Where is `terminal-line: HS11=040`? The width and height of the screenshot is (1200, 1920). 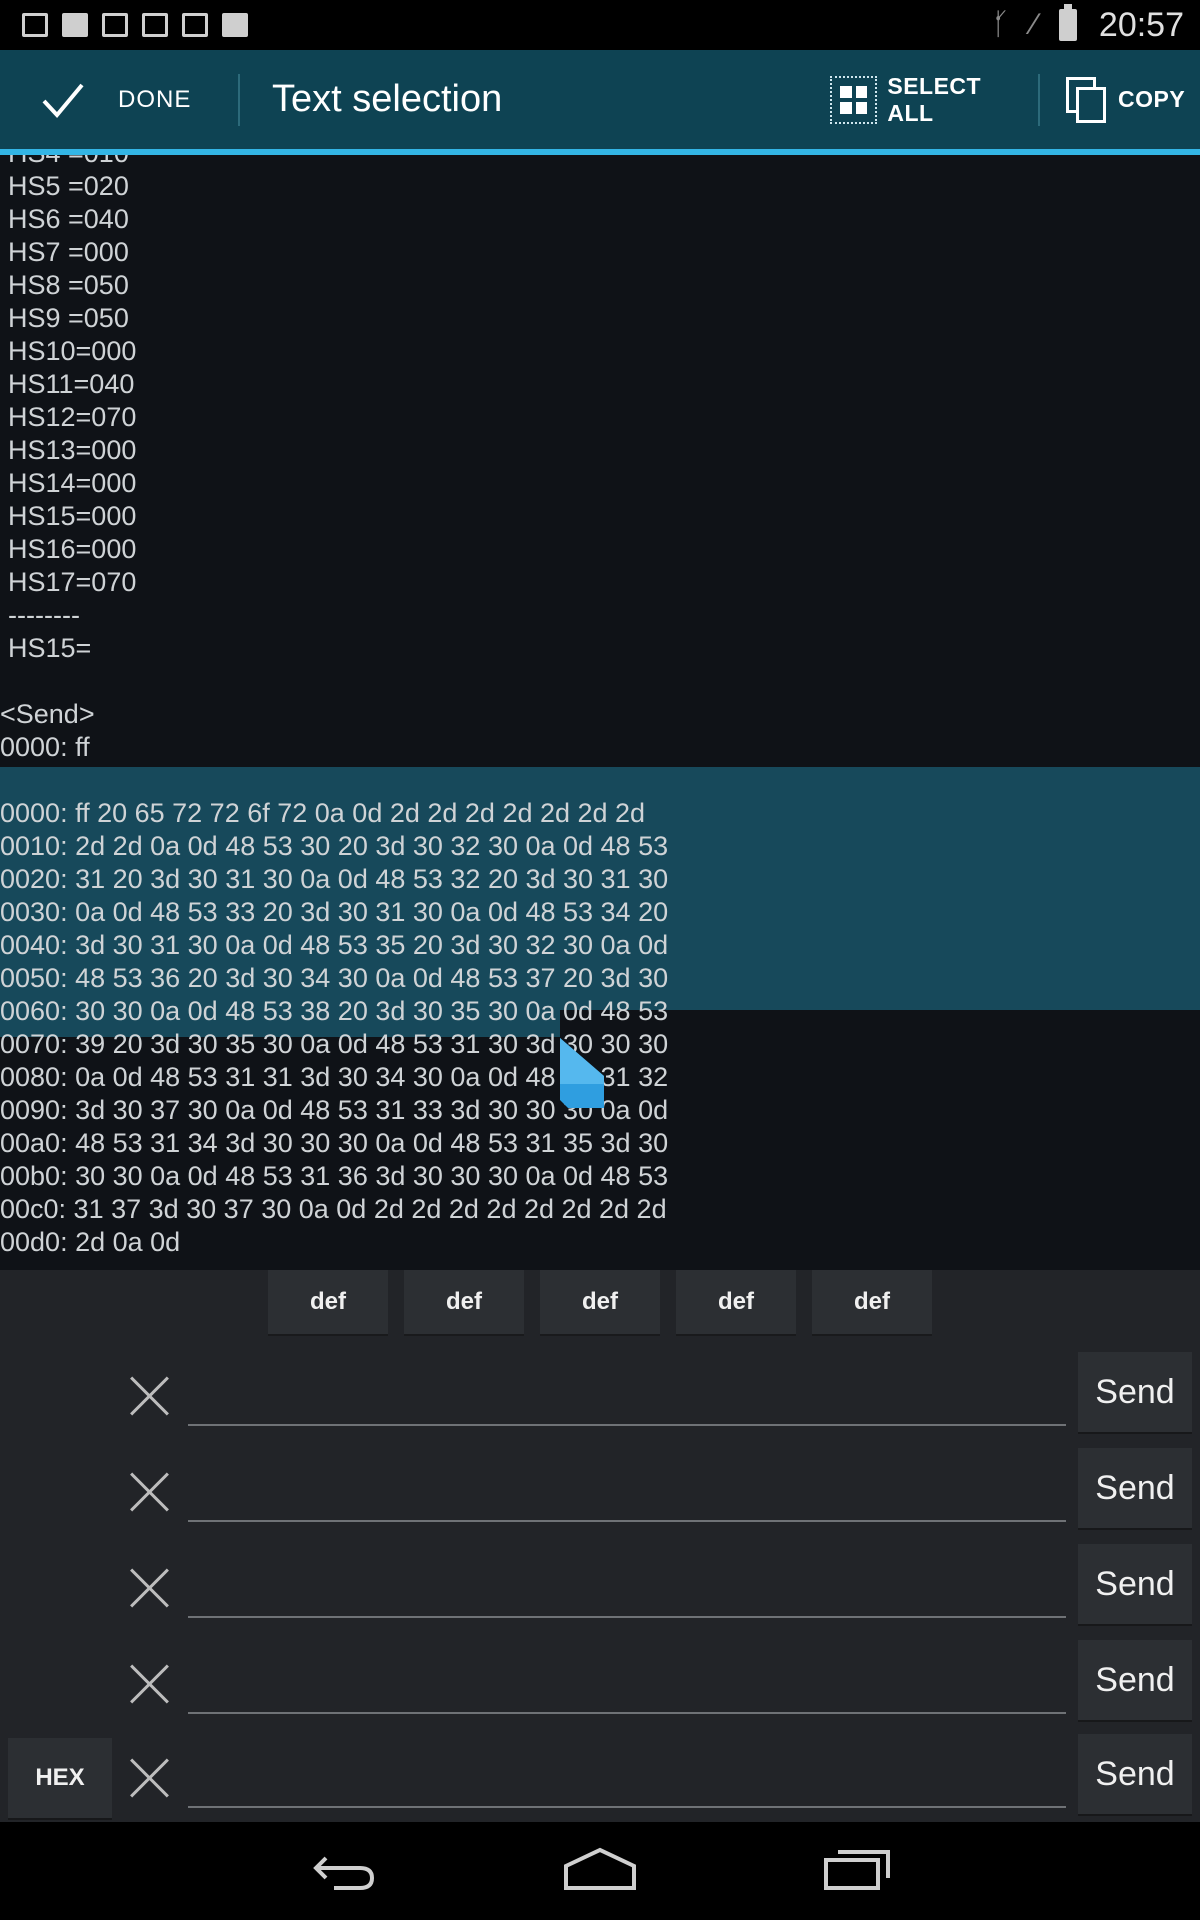 terminal-line: HS11=040 is located at coordinates (71, 384).